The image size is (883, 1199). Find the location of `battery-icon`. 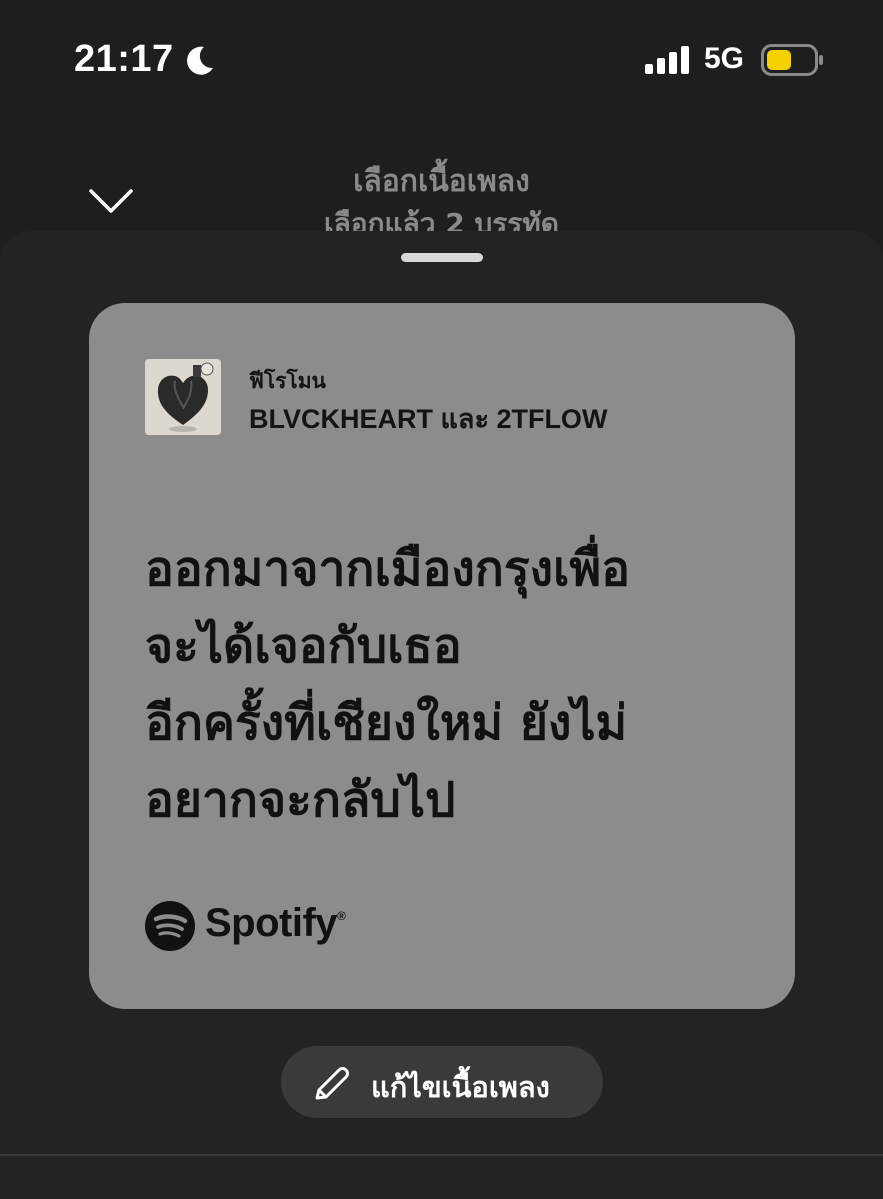

battery-icon is located at coordinates (792, 60).